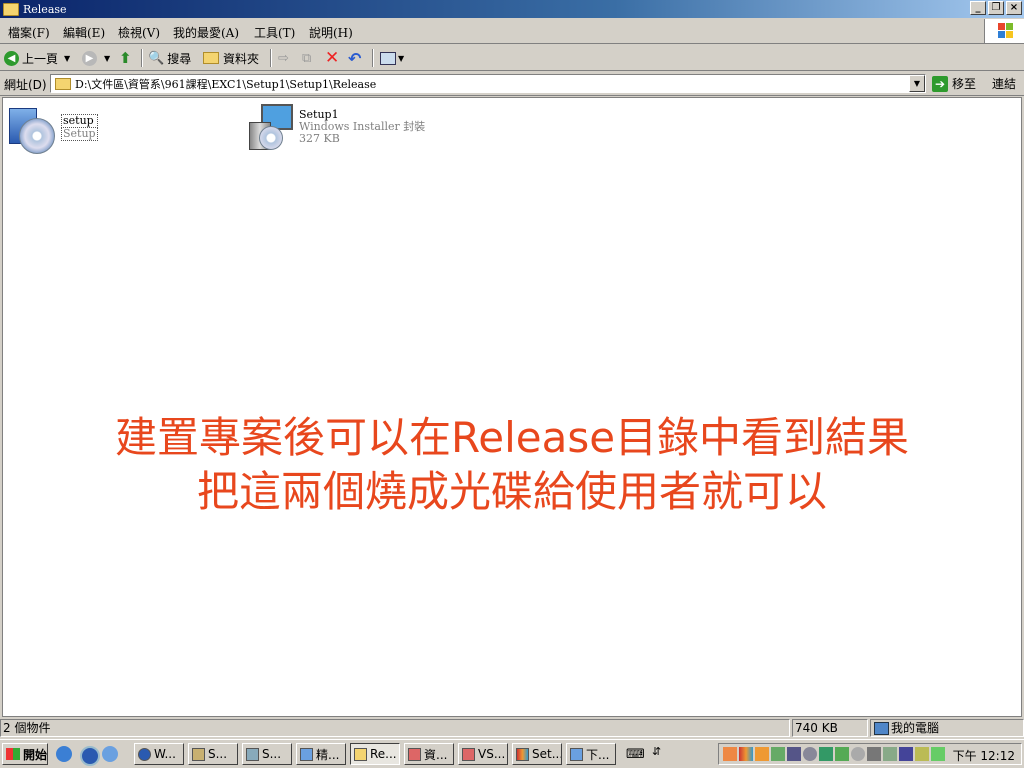 Image resolution: width=1024 pixels, height=768 pixels. What do you see at coordinates (319, 138) in the screenshot?
I see `file-size: 327 KB` at bounding box center [319, 138].